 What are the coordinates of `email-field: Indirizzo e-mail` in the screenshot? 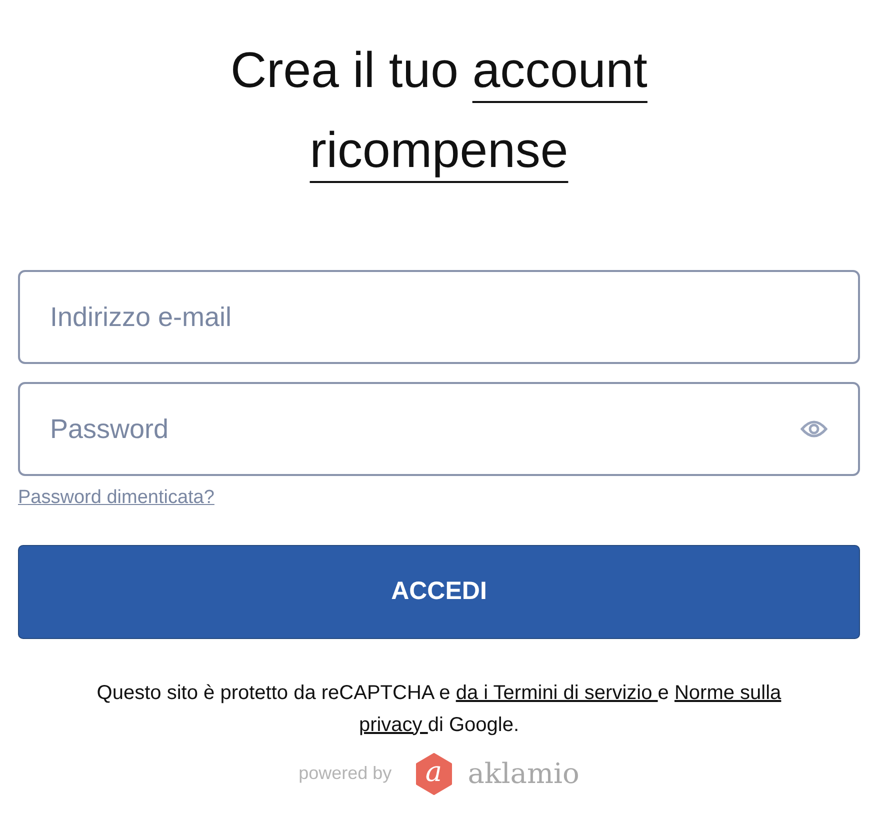 It's located at (439, 317).